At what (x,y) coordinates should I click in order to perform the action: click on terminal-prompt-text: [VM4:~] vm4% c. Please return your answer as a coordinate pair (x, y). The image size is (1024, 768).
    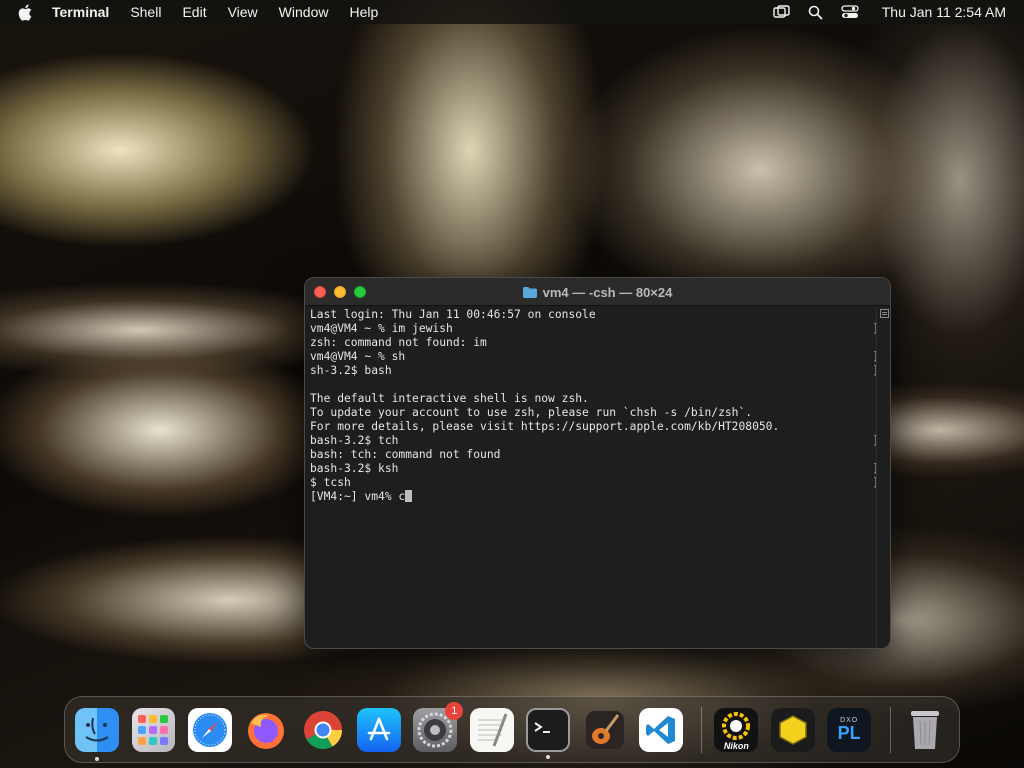
    Looking at the image, I should click on (358, 496).